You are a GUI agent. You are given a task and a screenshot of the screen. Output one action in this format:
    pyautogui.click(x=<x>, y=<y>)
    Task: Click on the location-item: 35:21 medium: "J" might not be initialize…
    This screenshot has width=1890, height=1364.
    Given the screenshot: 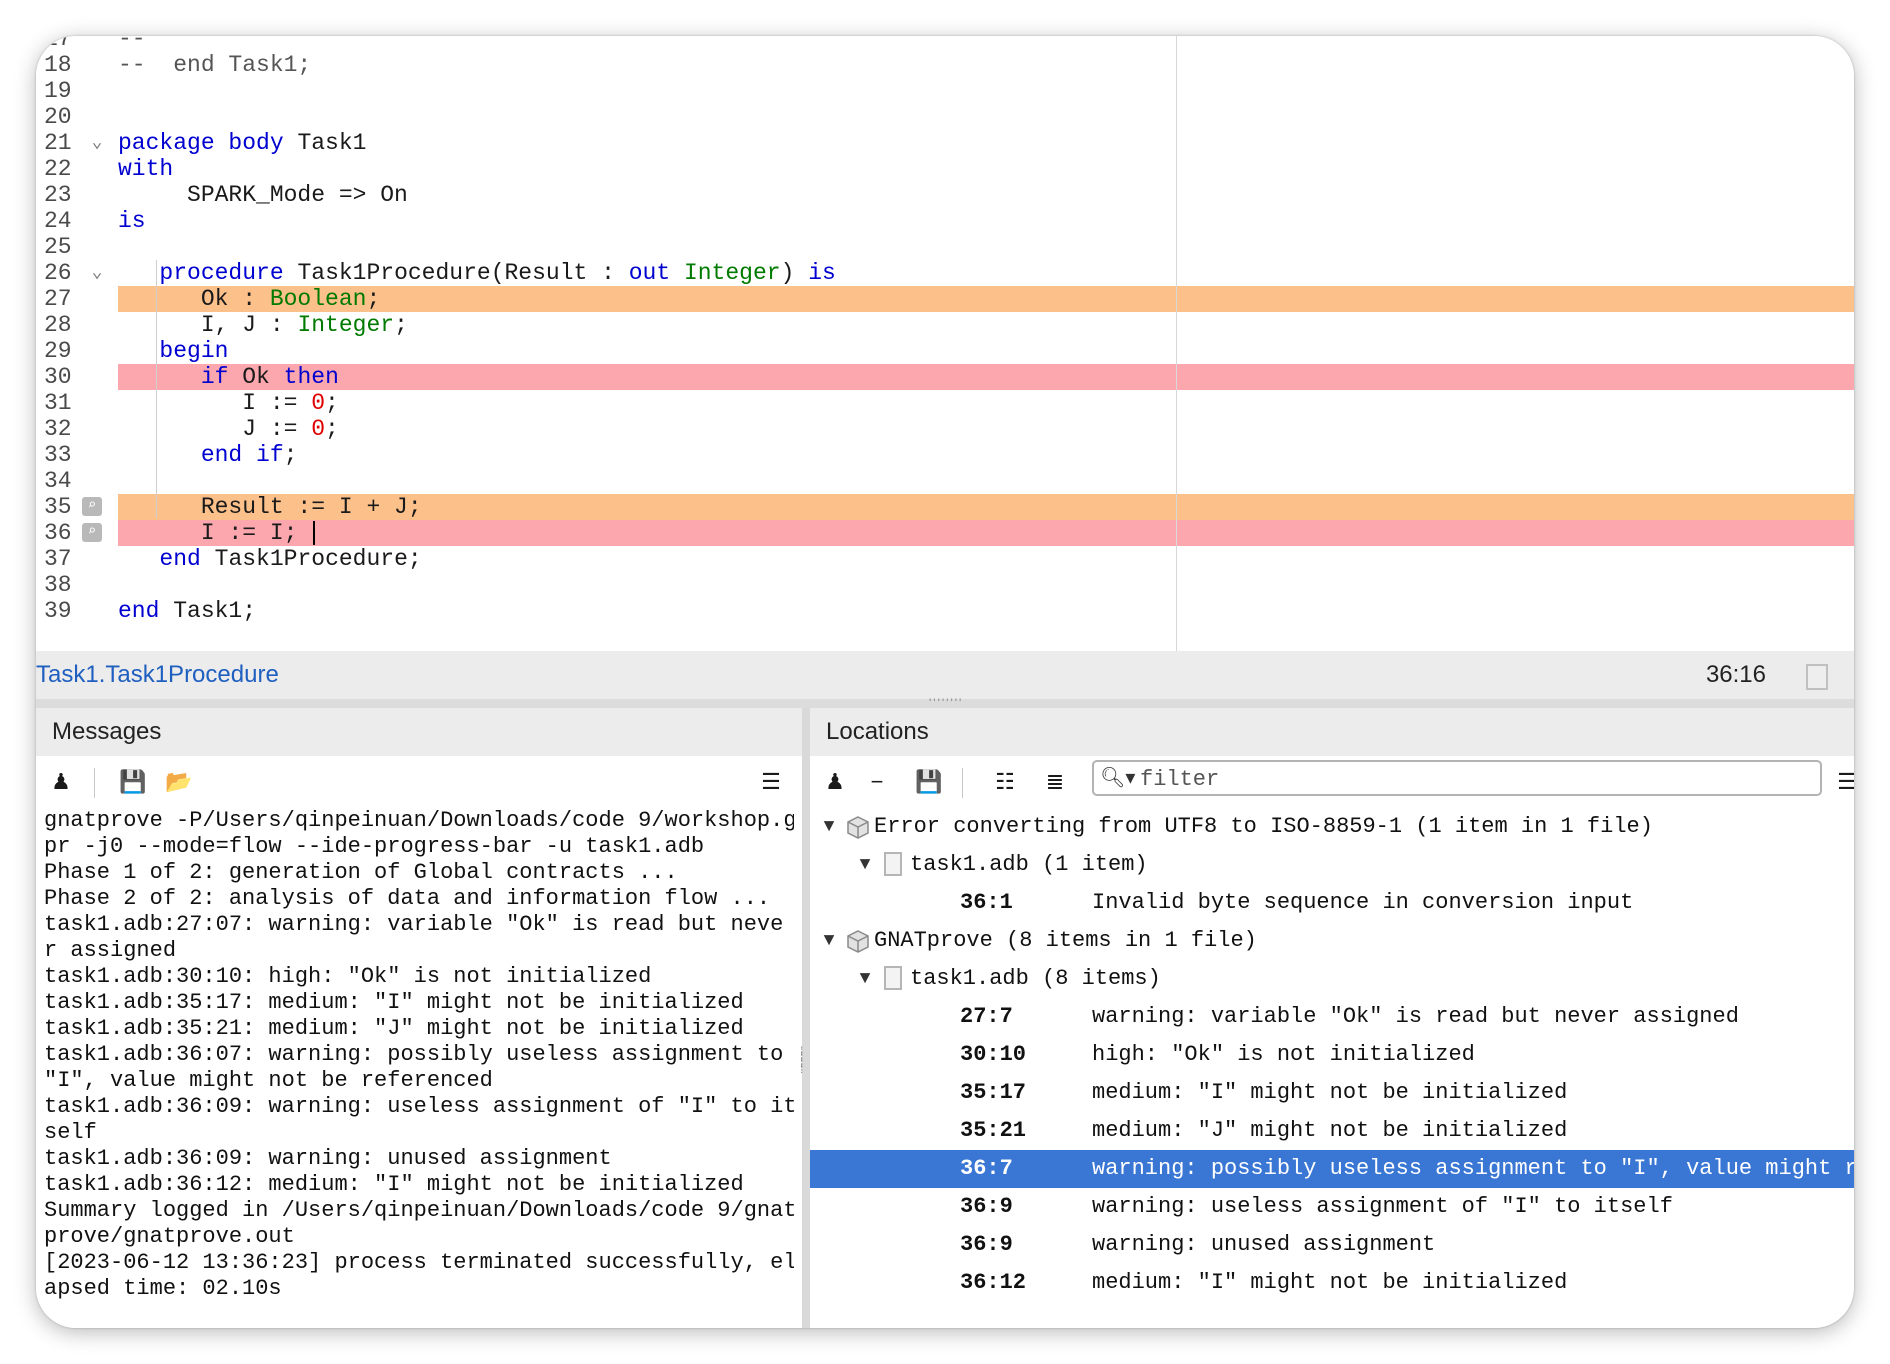 What is the action you would take?
    pyautogui.click(x=1332, y=1131)
    